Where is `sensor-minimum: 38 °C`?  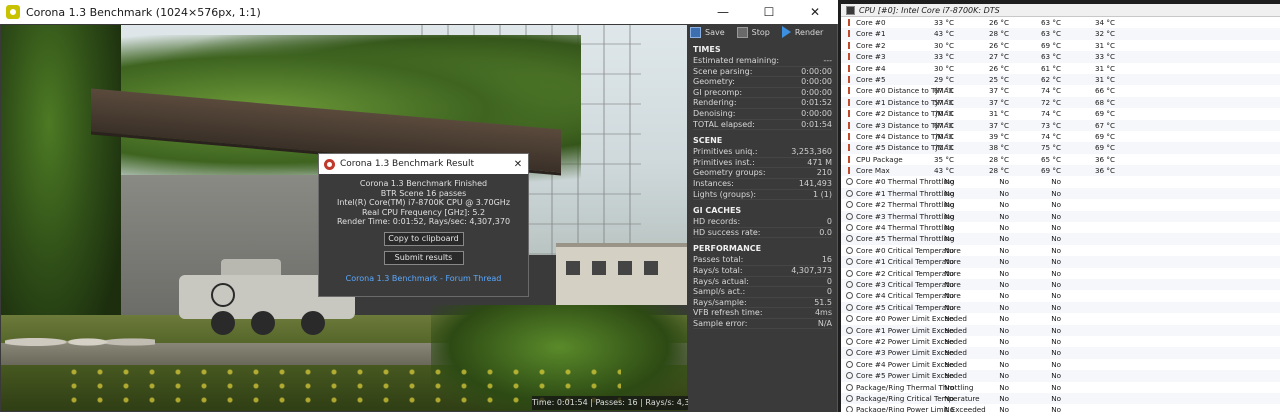
sensor-minimum: 38 °C is located at coordinates (998, 148).